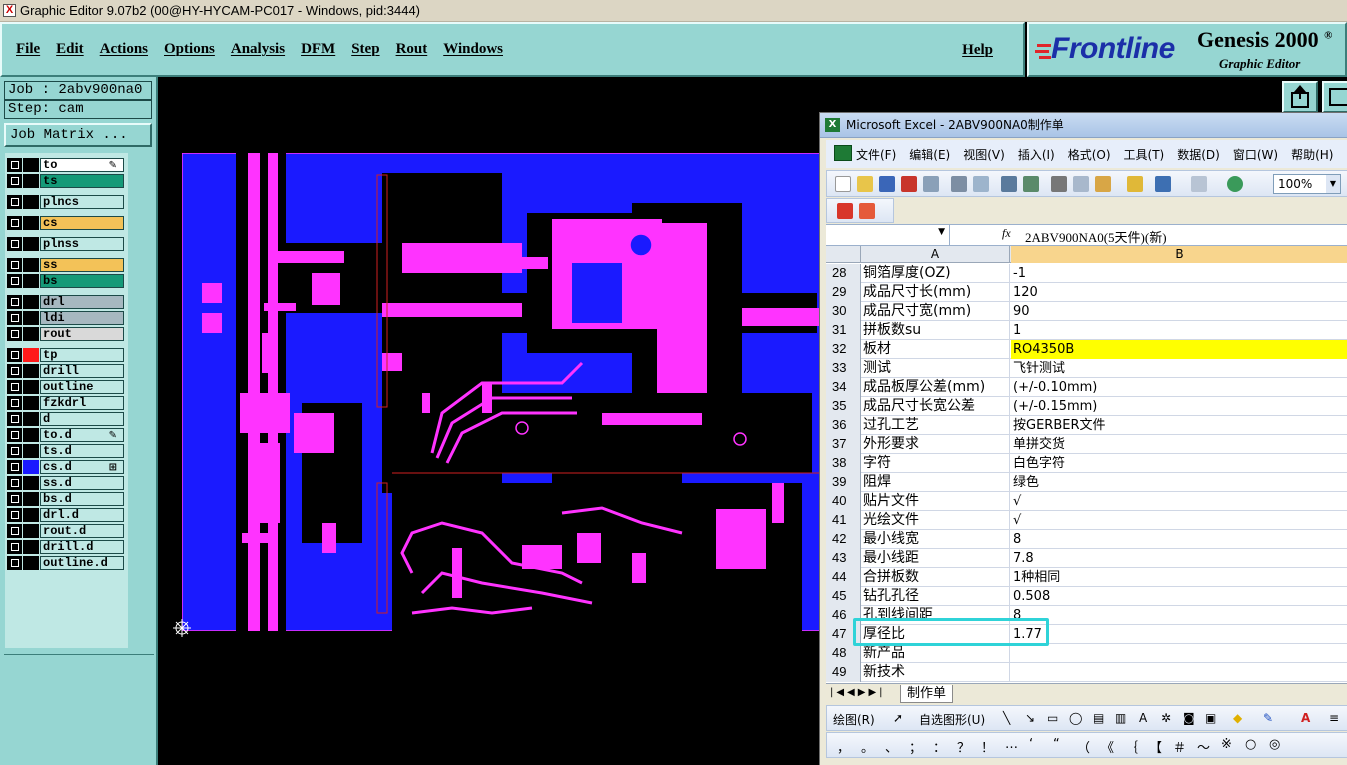 This screenshot has width=1347, height=765. What do you see at coordinates (1179, 330) in the screenshot?
I see `cell-b: 1` at bounding box center [1179, 330].